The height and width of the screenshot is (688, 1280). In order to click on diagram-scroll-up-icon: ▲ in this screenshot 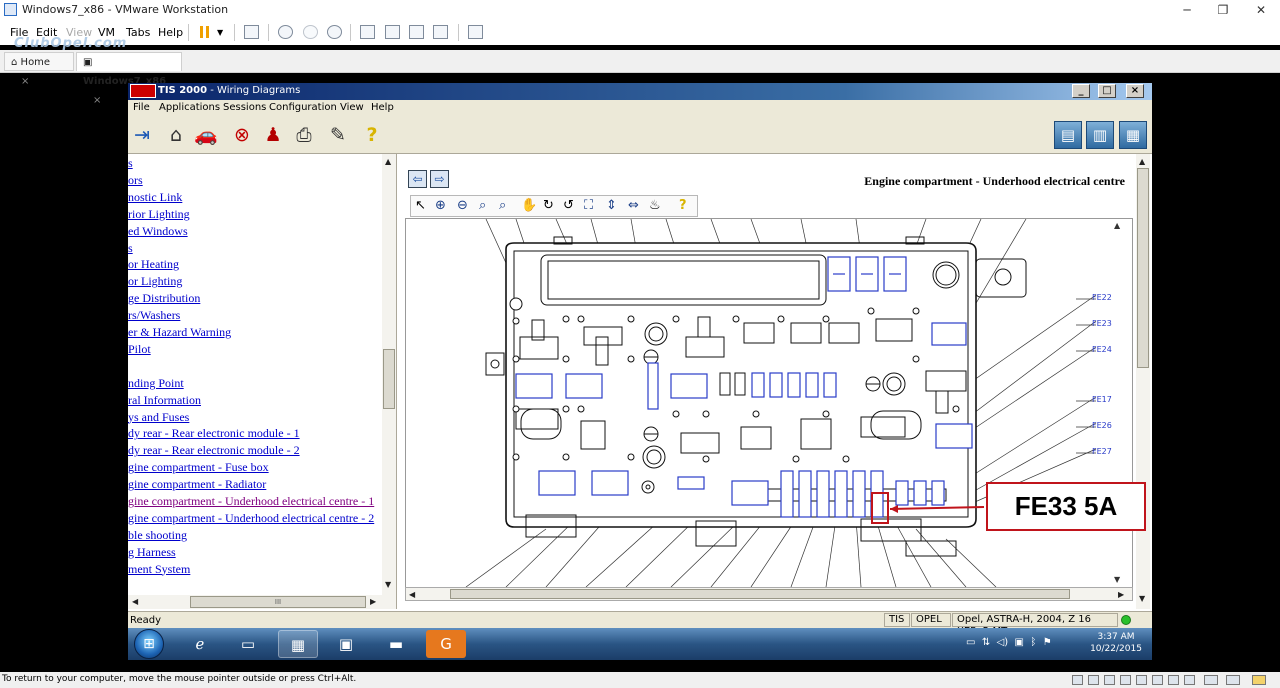, I will do `click(1117, 225)`.